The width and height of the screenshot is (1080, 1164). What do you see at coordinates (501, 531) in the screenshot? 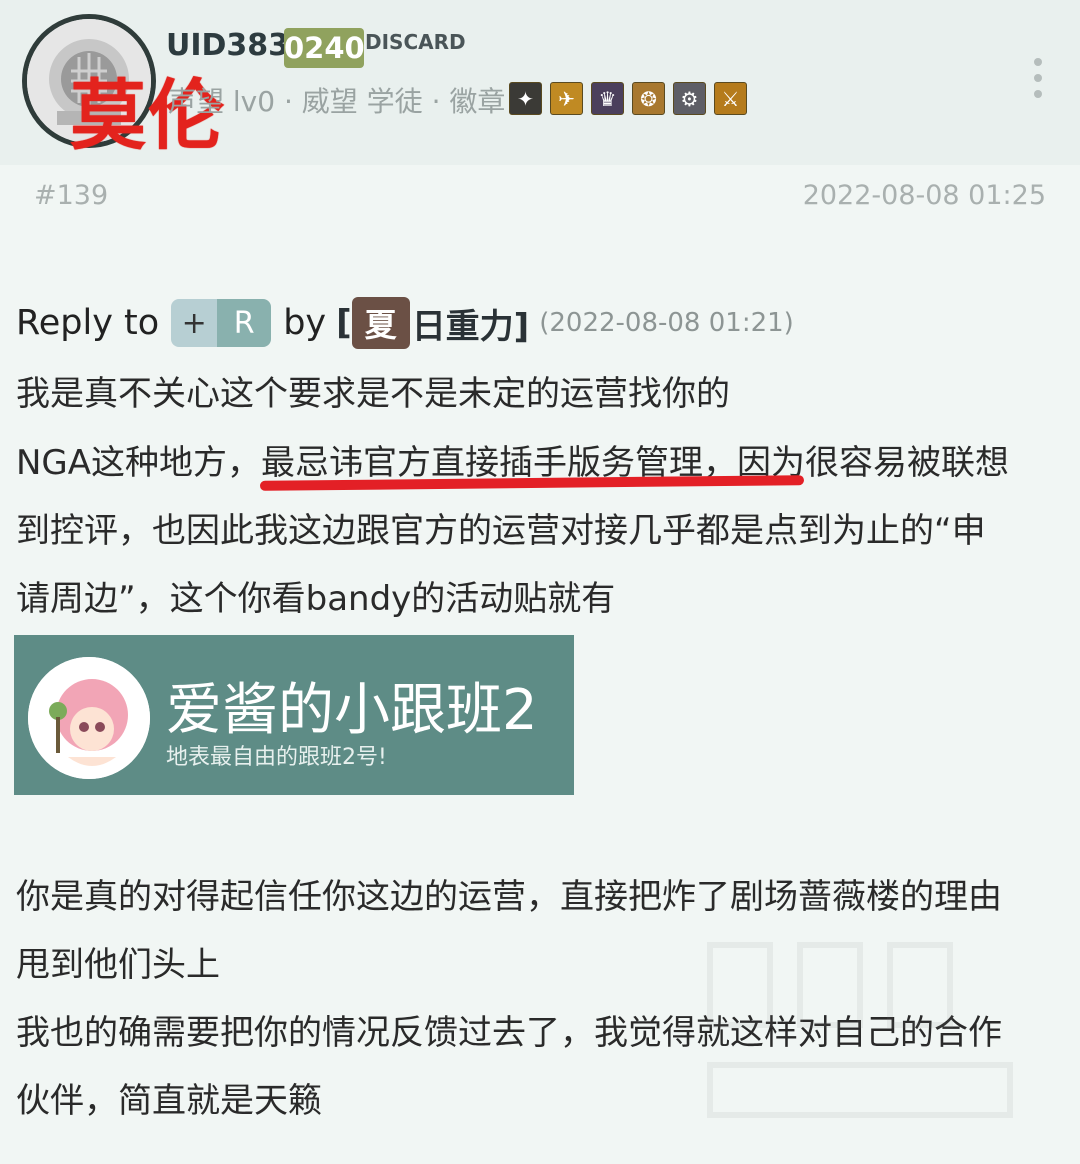
I see `body-line-3: 到控评，也因此我这边跟官方的运营对接几乎都是点到为止的“申` at bounding box center [501, 531].